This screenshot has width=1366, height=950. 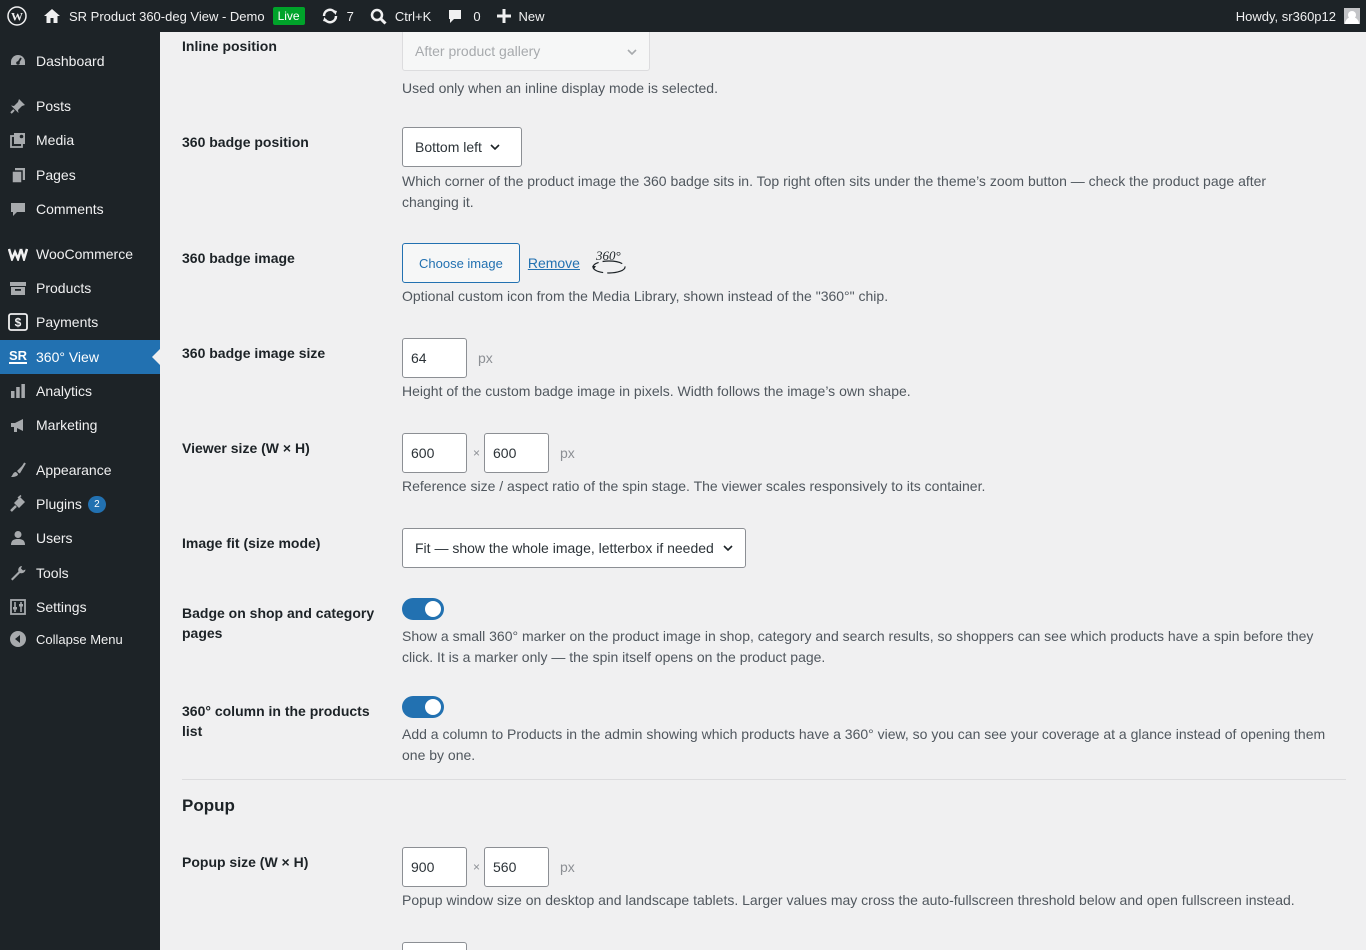 I want to click on search-shortcut-link: Ctrl+K, so click(x=400, y=16).